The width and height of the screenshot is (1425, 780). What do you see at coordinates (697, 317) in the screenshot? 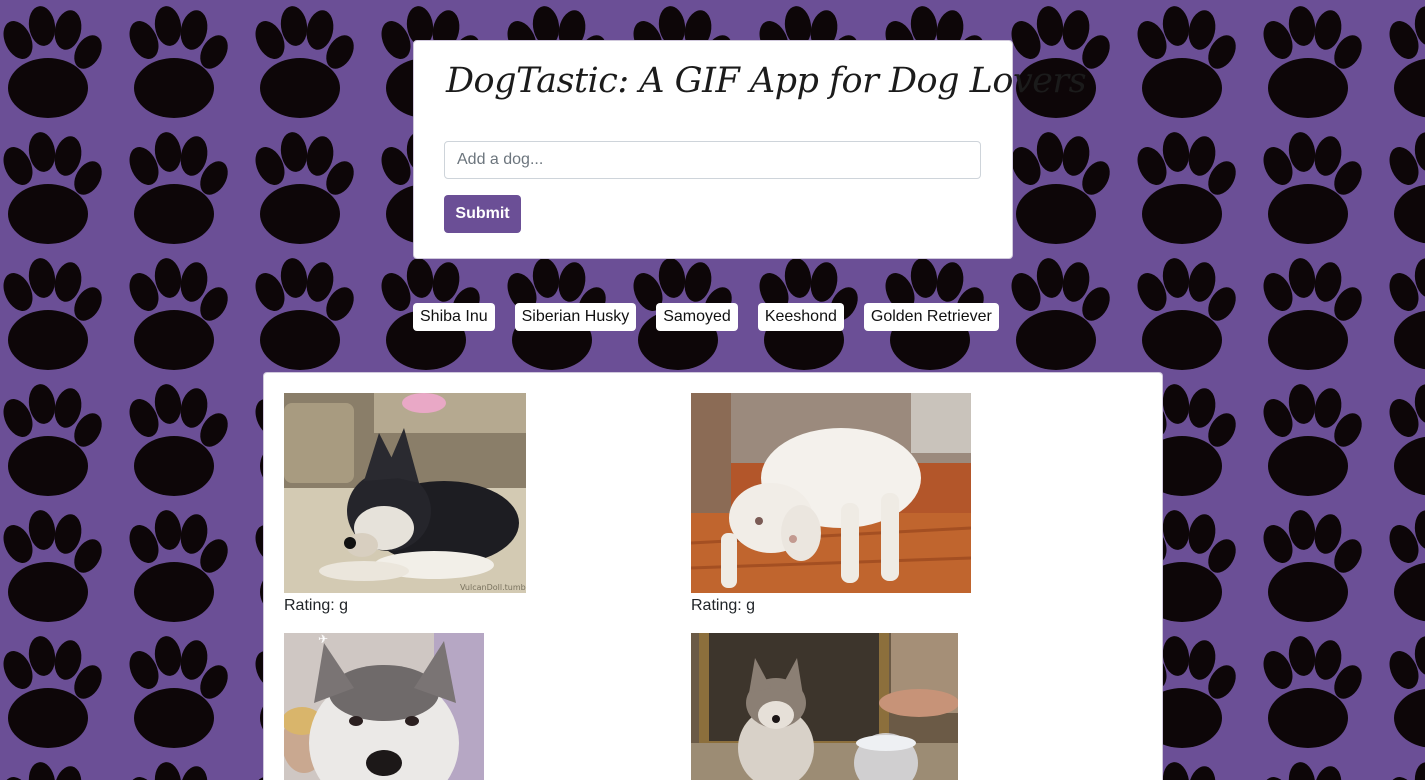
I see `breed-button-samoyed: Samoyed` at bounding box center [697, 317].